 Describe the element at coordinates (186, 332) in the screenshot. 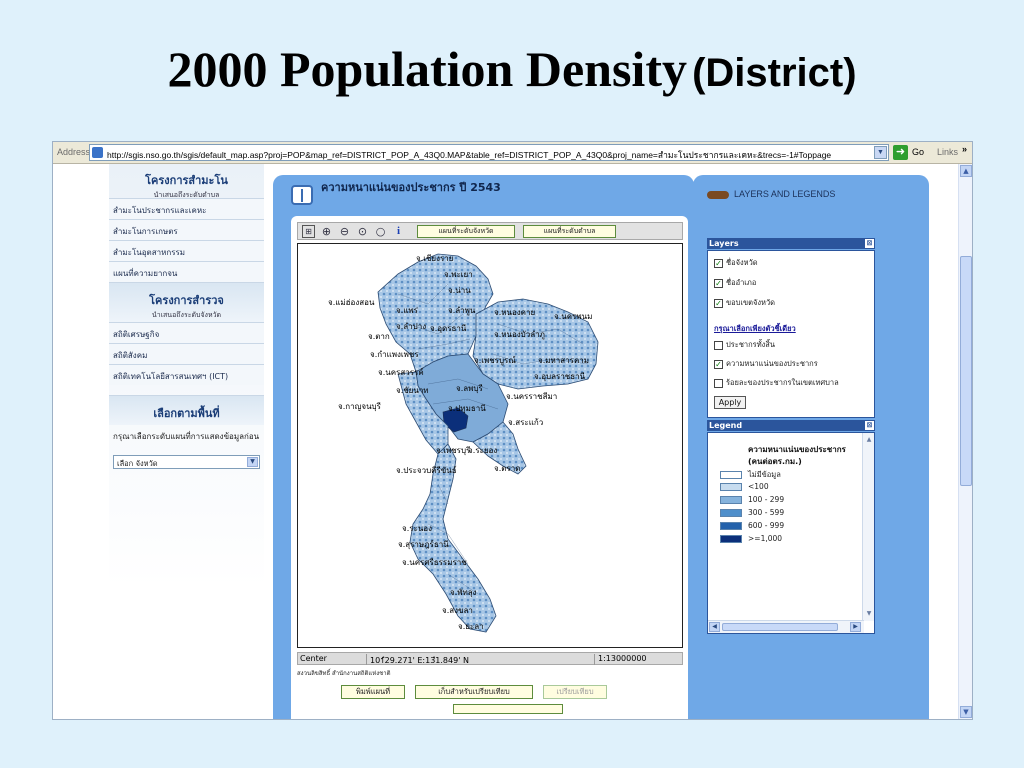

I see `nav-item-economic-stats: สถิติเศรษฐกิจ` at that location.